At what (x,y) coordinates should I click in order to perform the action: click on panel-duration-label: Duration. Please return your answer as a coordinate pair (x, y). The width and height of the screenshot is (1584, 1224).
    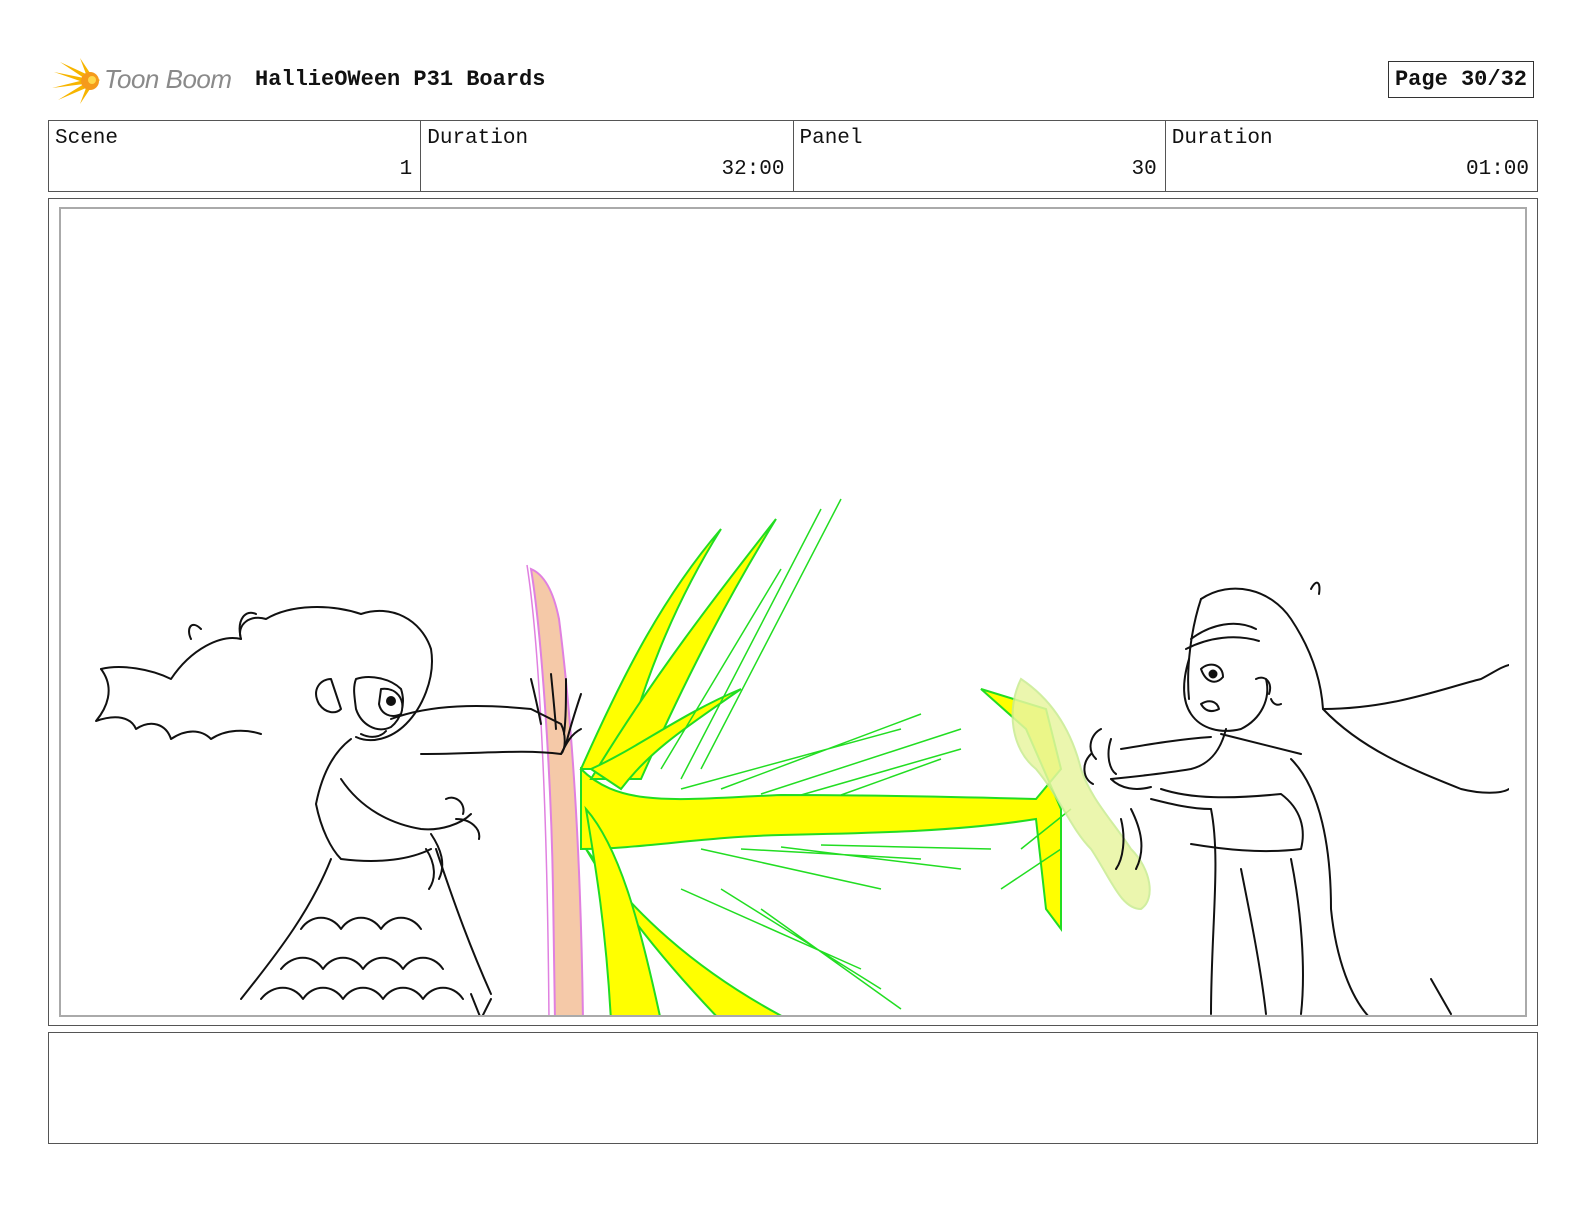
    Looking at the image, I should click on (1222, 138).